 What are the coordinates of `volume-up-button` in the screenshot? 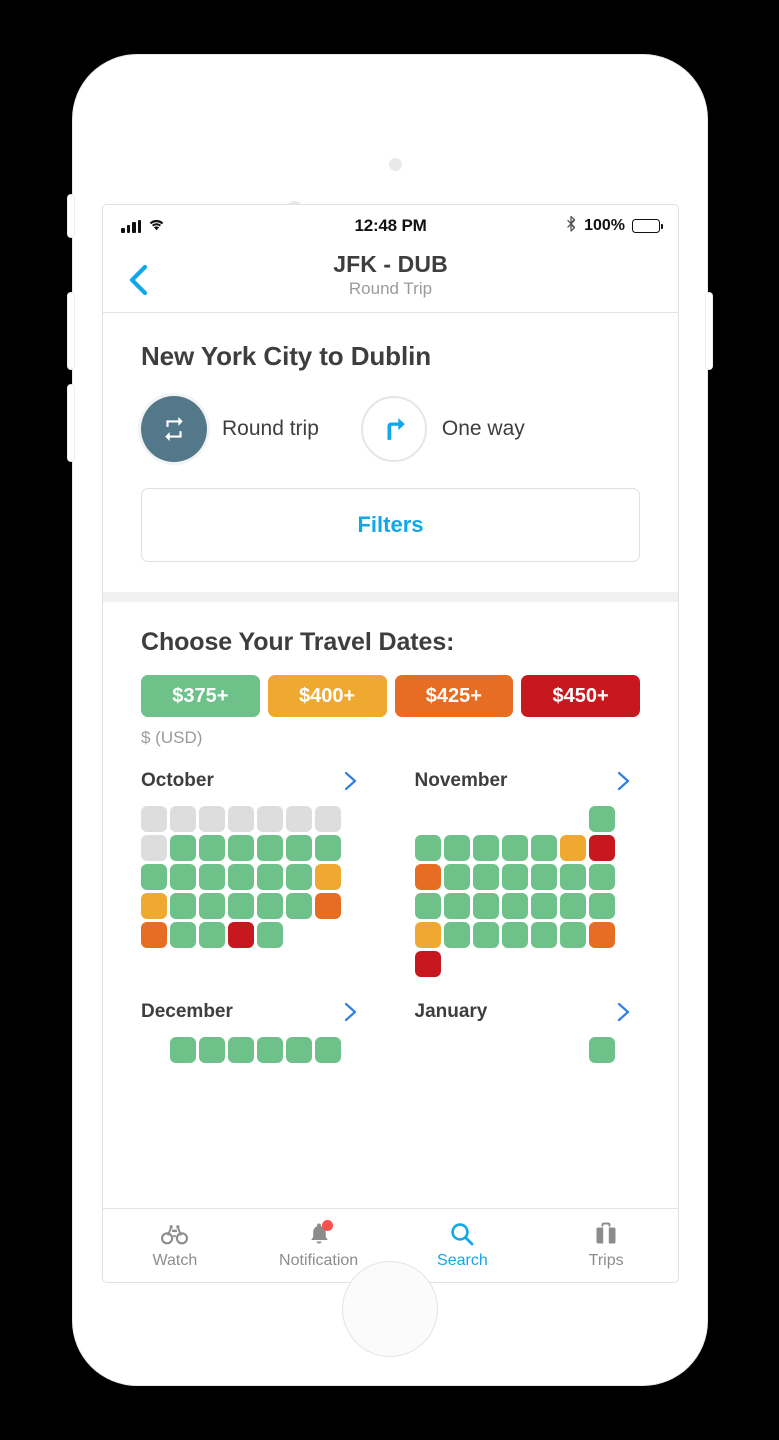 It's located at (71, 331).